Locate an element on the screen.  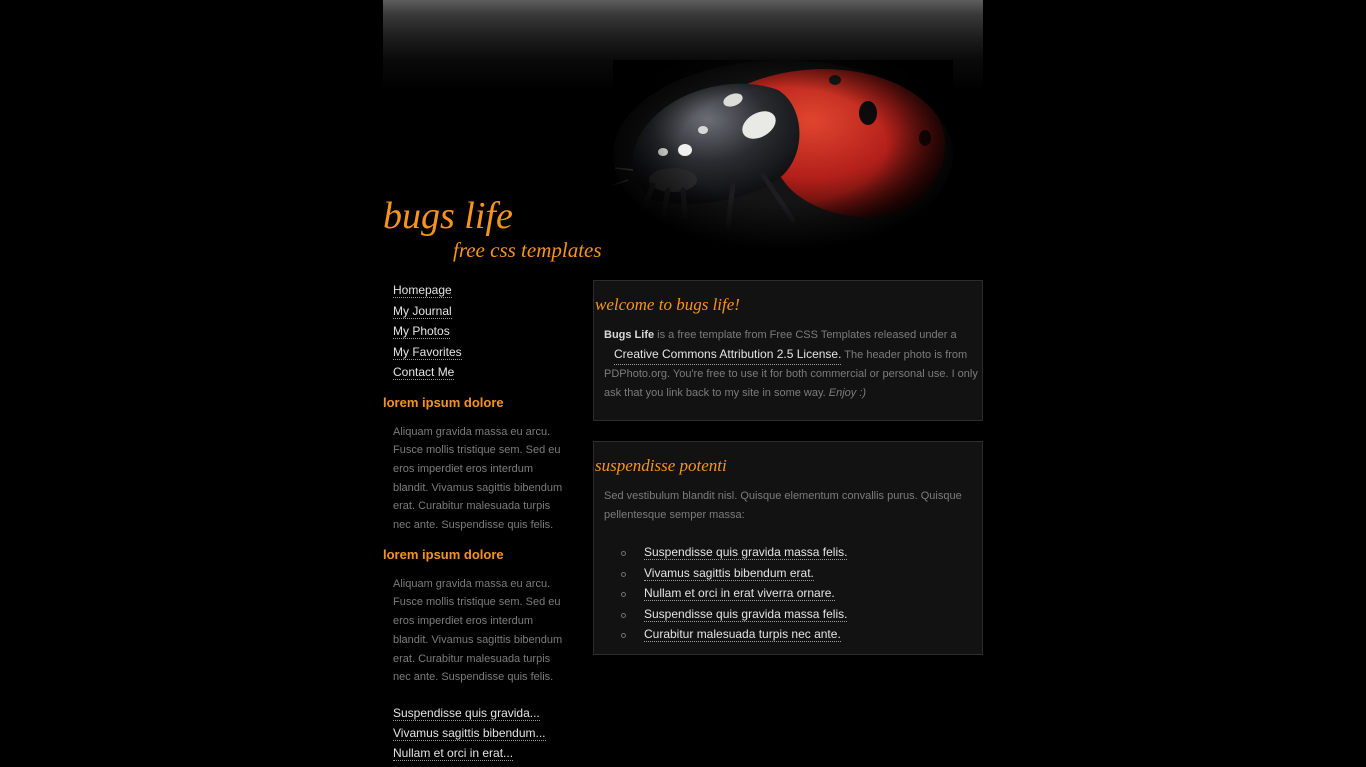
template-name: Bugs Life is located at coordinates (629, 335).